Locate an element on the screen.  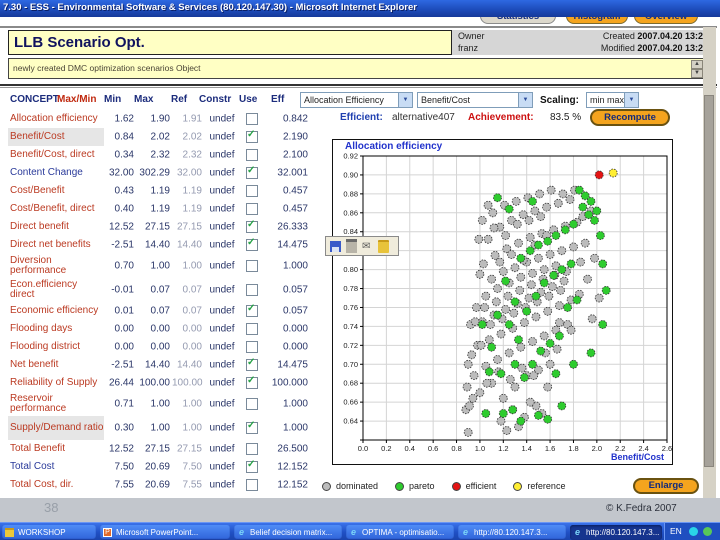
svg-text: 0.78 is located at coordinates (350, 288).